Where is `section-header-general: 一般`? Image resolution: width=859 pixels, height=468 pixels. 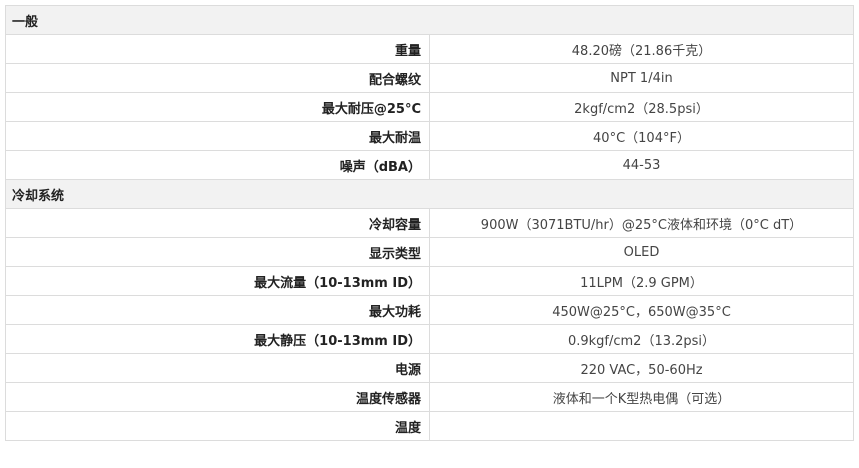 section-header-general: 一般 is located at coordinates (429, 20).